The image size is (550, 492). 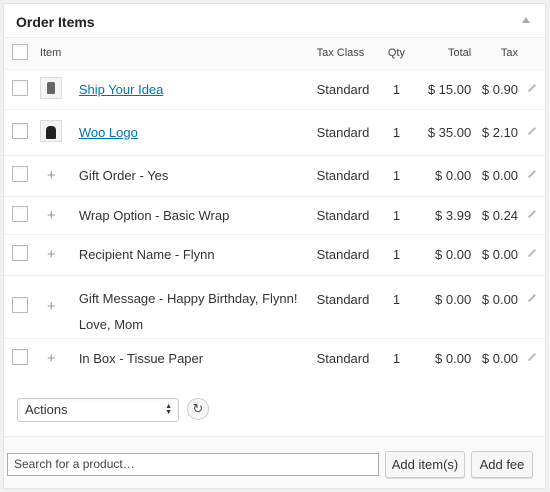 What do you see at coordinates (425, 464) in the screenshot?
I see `add-items-button: Add item(s)` at bounding box center [425, 464].